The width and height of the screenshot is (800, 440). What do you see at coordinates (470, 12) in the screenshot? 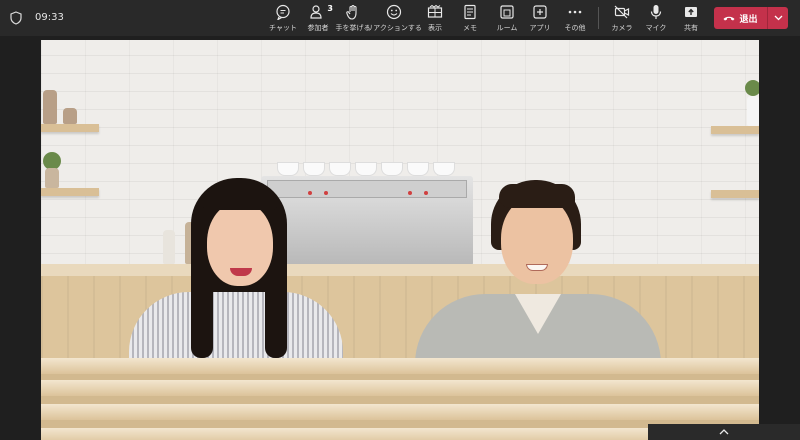
I see `notes-icon` at bounding box center [470, 12].